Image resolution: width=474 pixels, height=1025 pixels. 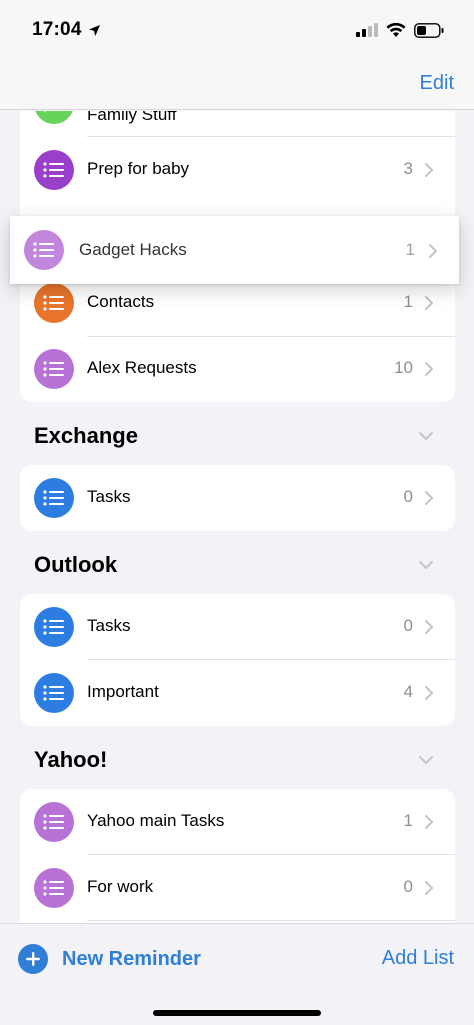 What do you see at coordinates (138, 168) in the screenshot?
I see `list-item-label: Prep for baby` at bounding box center [138, 168].